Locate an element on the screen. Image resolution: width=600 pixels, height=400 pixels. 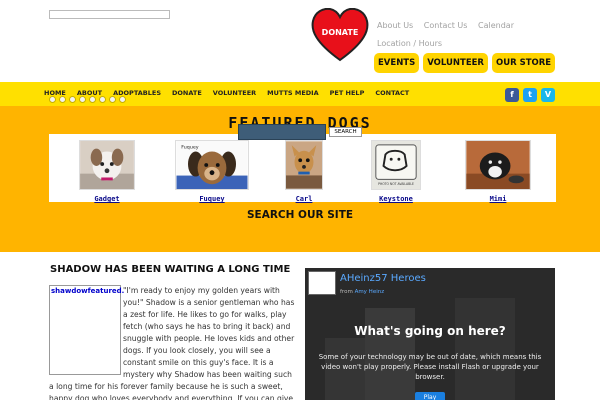
video-error-heading: What's going on here? is located at coordinates (430, 331).